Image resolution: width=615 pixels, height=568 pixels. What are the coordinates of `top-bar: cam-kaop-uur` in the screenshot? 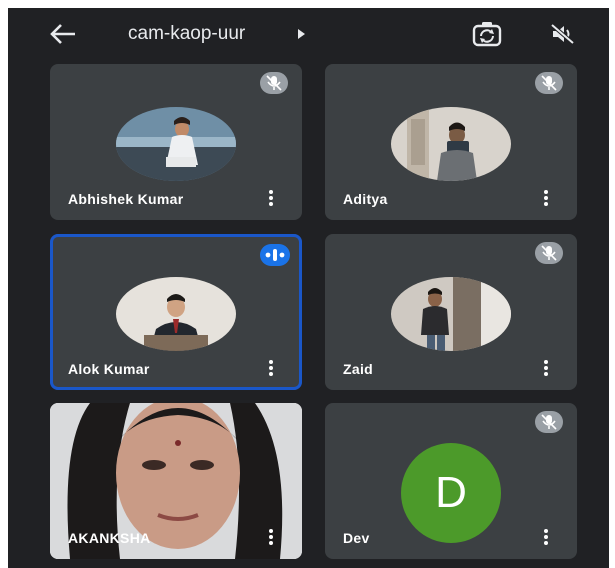 It's located at (308, 34).